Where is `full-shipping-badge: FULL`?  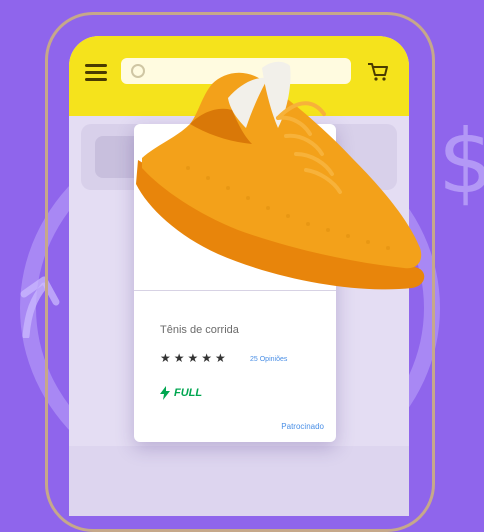 full-shipping-badge: FULL is located at coordinates (181, 393).